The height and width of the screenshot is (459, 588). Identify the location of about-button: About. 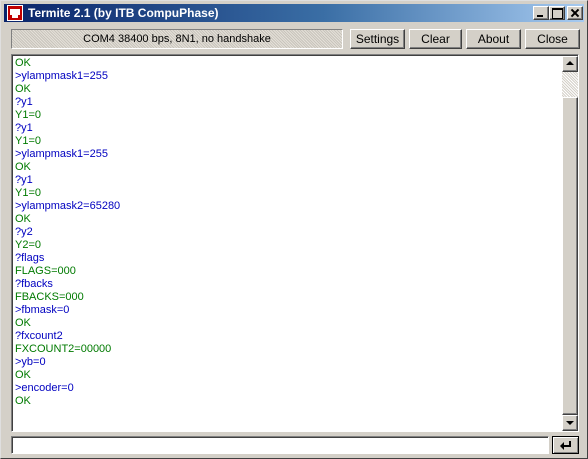
(493, 39).